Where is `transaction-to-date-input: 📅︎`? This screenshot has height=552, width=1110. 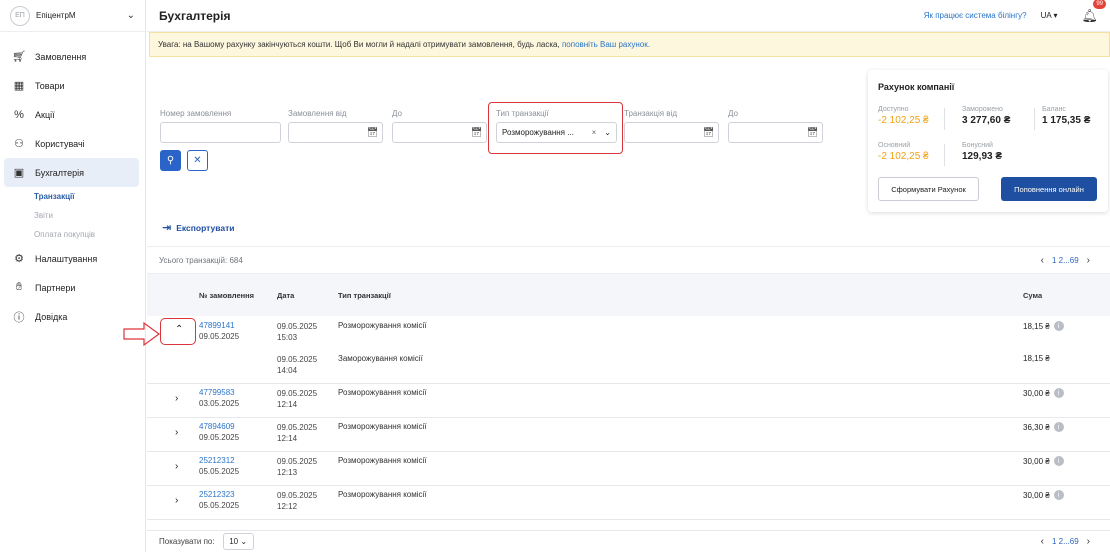 transaction-to-date-input: 📅︎ is located at coordinates (775, 132).